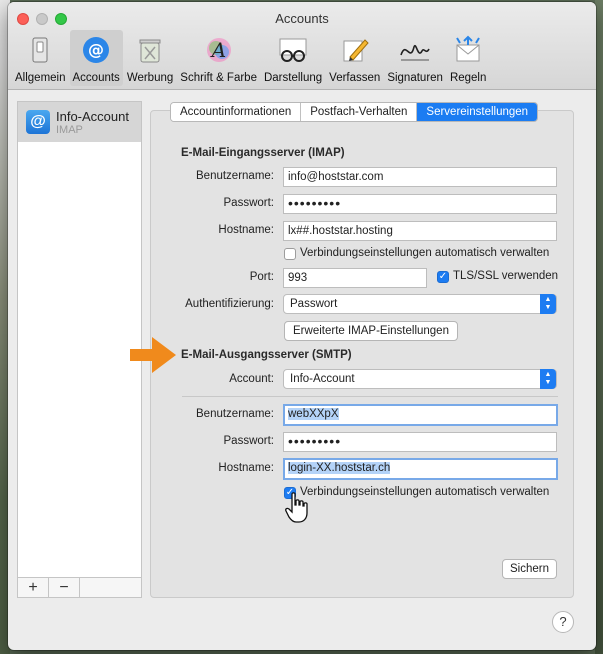  I want to click on smtp-hostname-field: login-XX.hoststar.ch, so click(420, 469).